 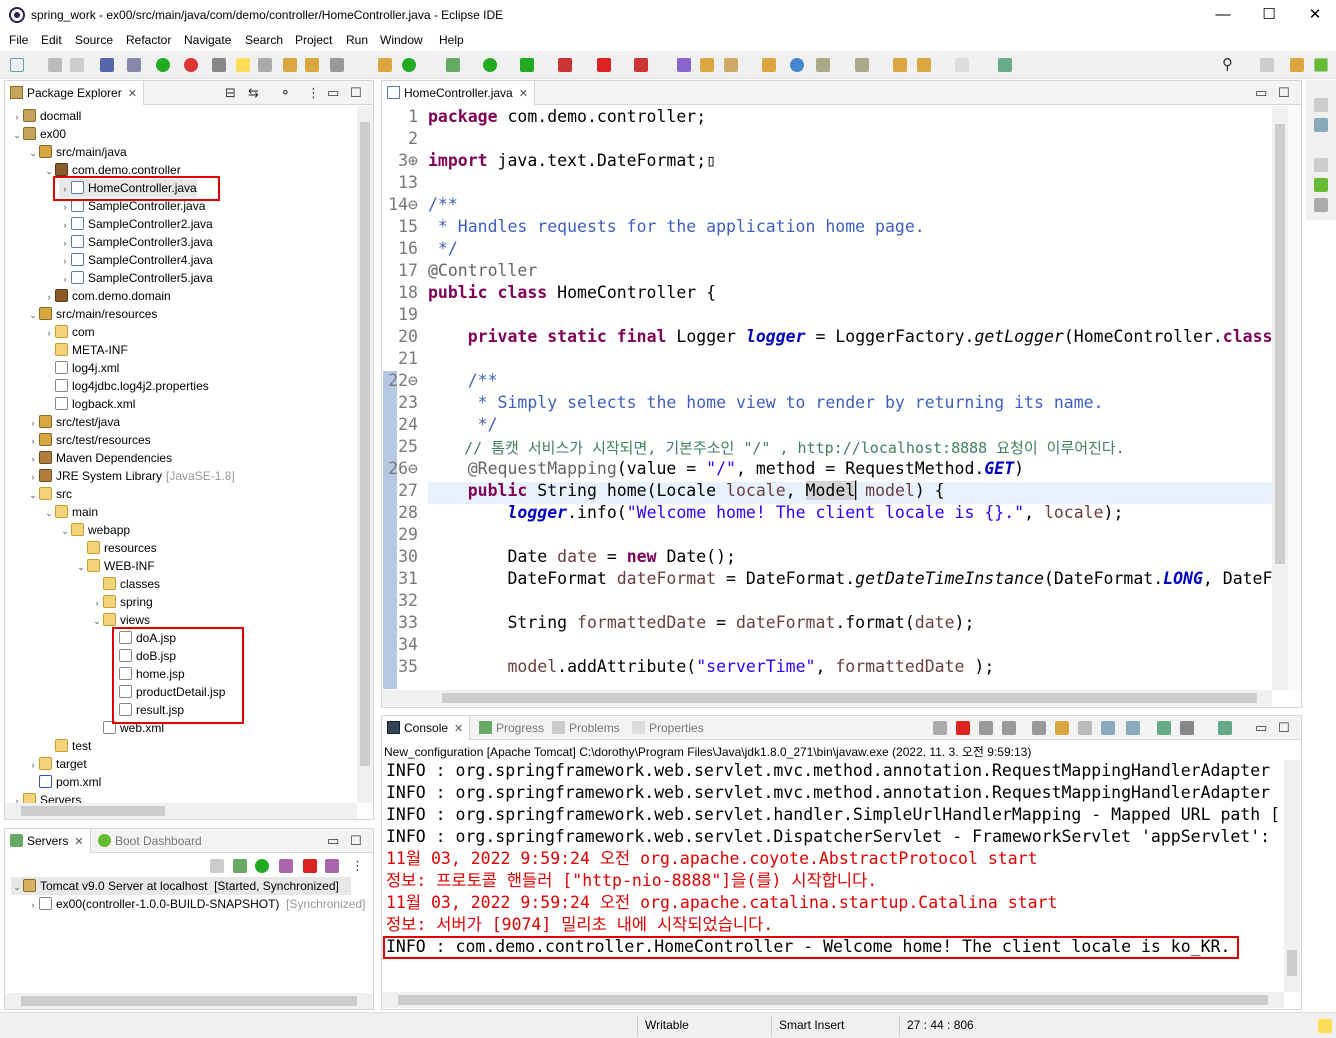 What do you see at coordinates (264, 40) in the screenshot?
I see `menu-search: Search` at bounding box center [264, 40].